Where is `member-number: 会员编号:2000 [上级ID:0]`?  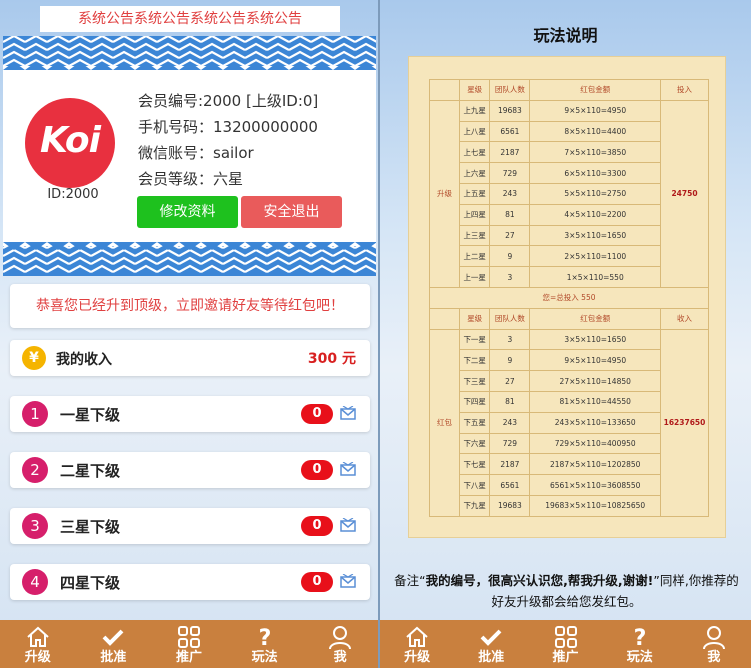 member-number: 会员编号:2000 [上级ID:0] is located at coordinates (228, 101).